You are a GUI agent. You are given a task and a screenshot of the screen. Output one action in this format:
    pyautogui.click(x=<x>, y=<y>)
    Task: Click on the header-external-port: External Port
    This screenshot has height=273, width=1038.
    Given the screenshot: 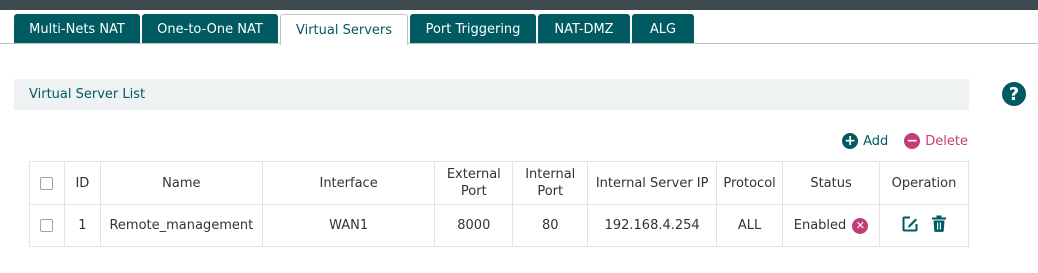 What is the action you would take?
    pyautogui.click(x=474, y=183)
    